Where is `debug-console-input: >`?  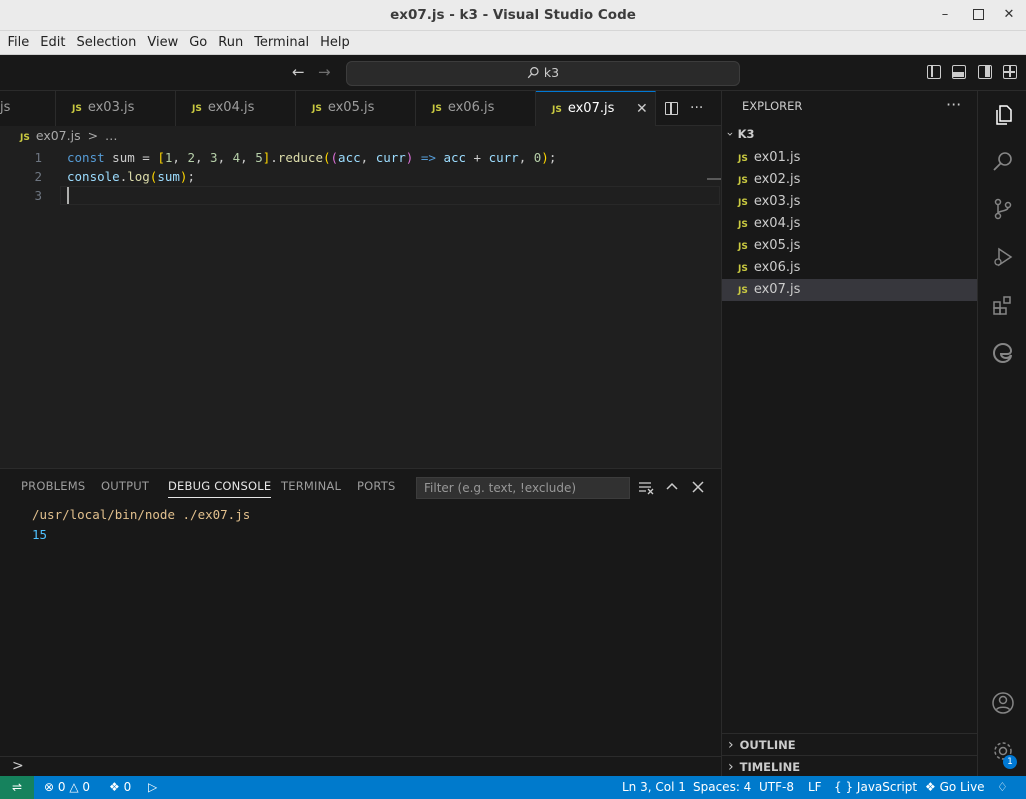
debug-console-input: > is located at coordinates (360, 766).